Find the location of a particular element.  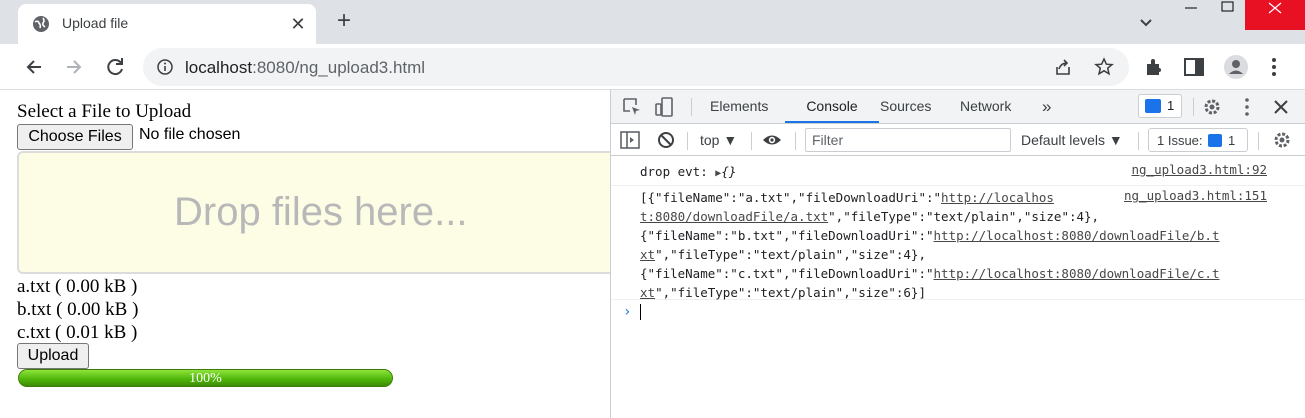

profile-avatar-icon is located at coordinates (1236, 67).